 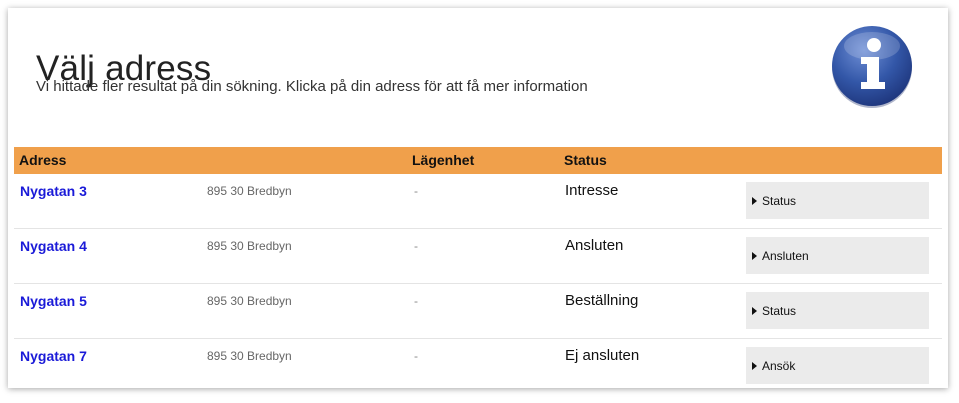 I want to click on info-icon, so click(x=872, y=67).